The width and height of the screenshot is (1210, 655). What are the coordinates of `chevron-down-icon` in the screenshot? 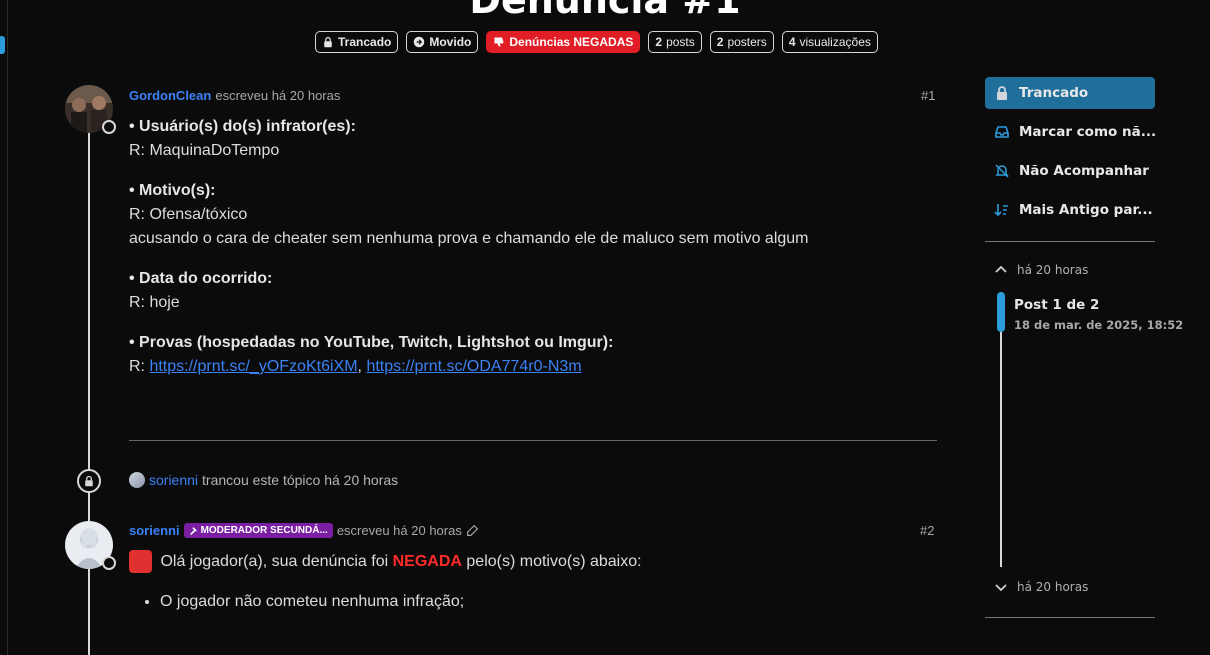 It's located at (1001, 588).